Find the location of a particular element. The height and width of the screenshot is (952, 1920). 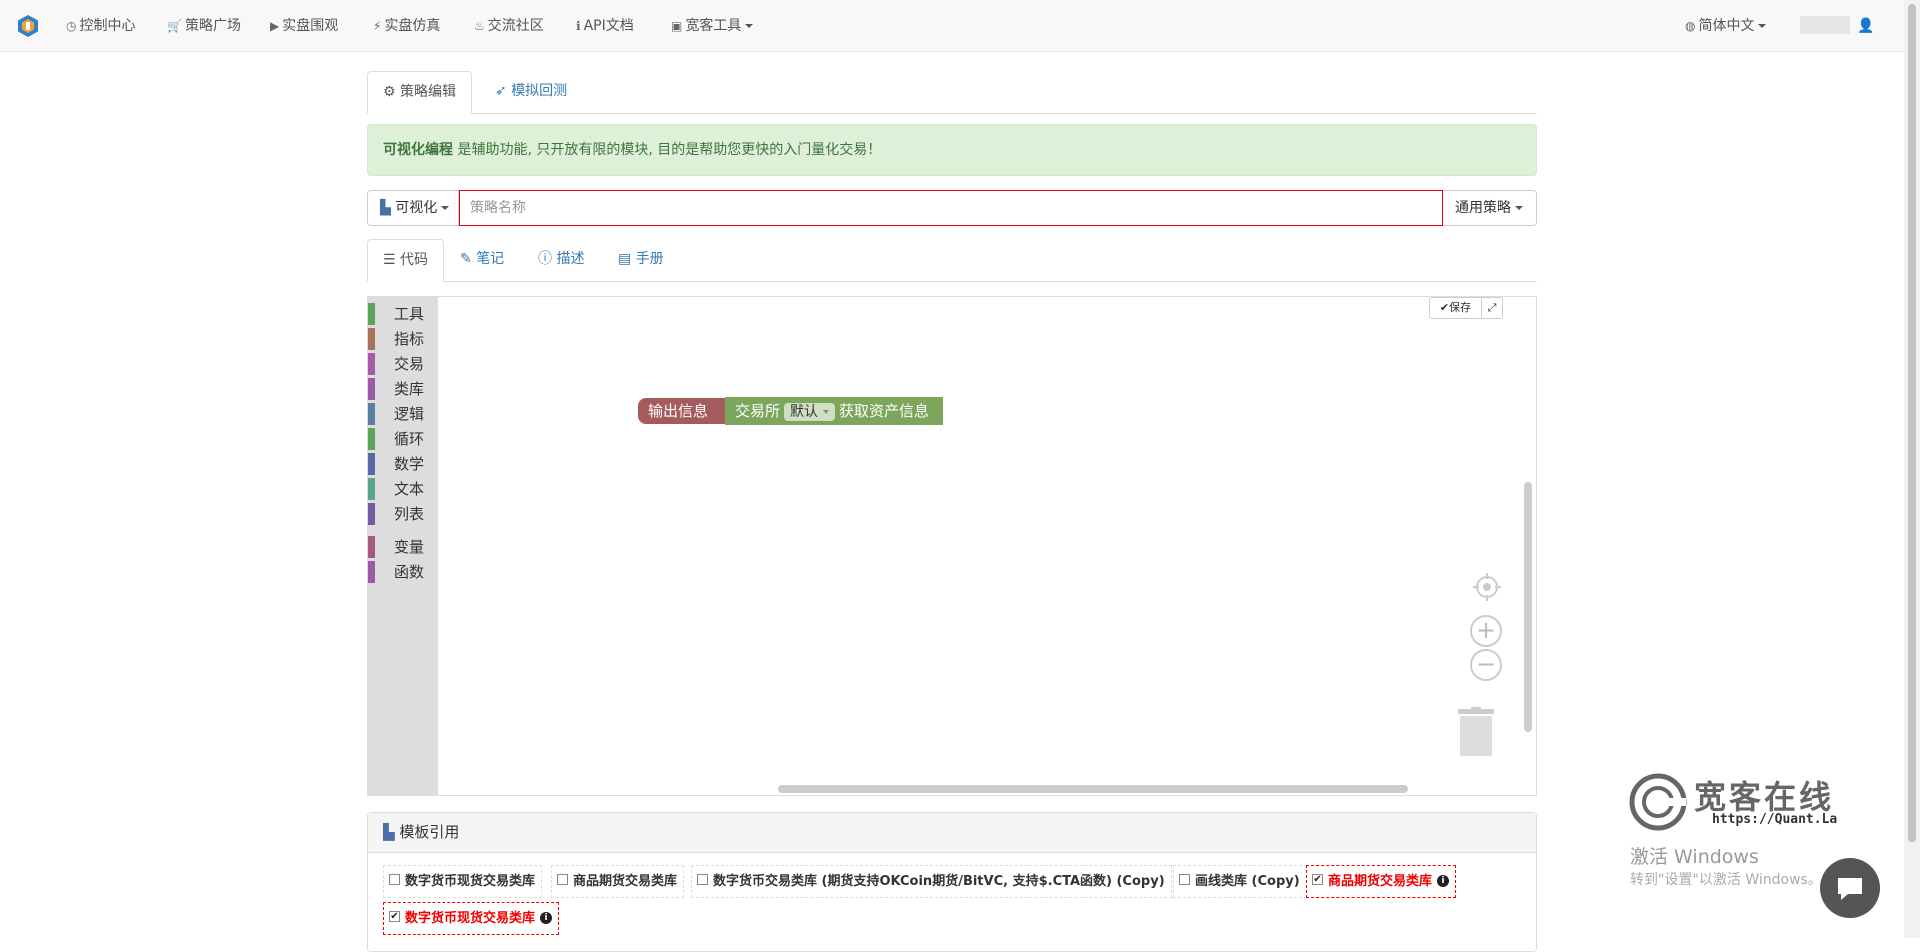

trash-icon is located at coordinates (1476, 732).